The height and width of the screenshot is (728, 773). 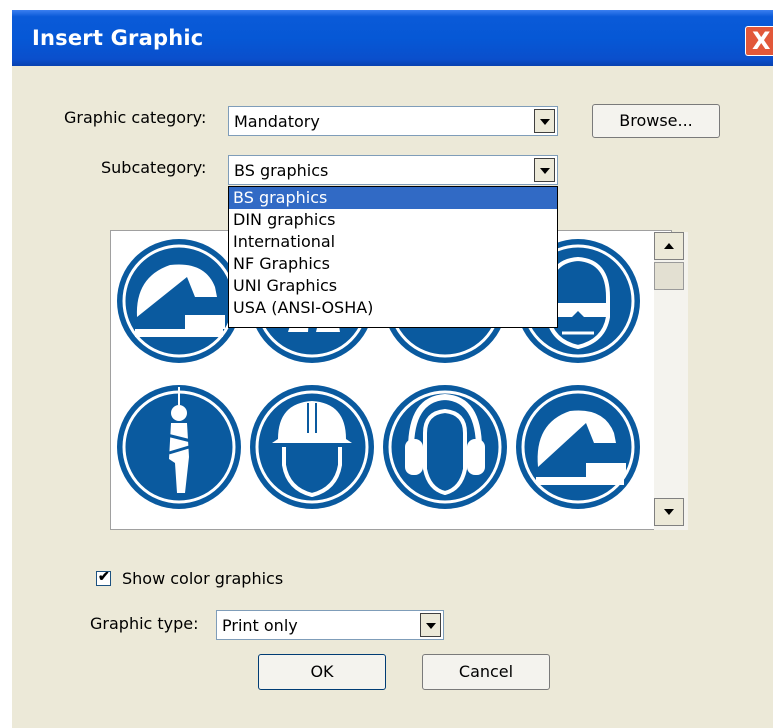 What do you see at coordinates (761, 41) in the screenshot?
I see `close-icon: X` at bounding box center [761, 41].